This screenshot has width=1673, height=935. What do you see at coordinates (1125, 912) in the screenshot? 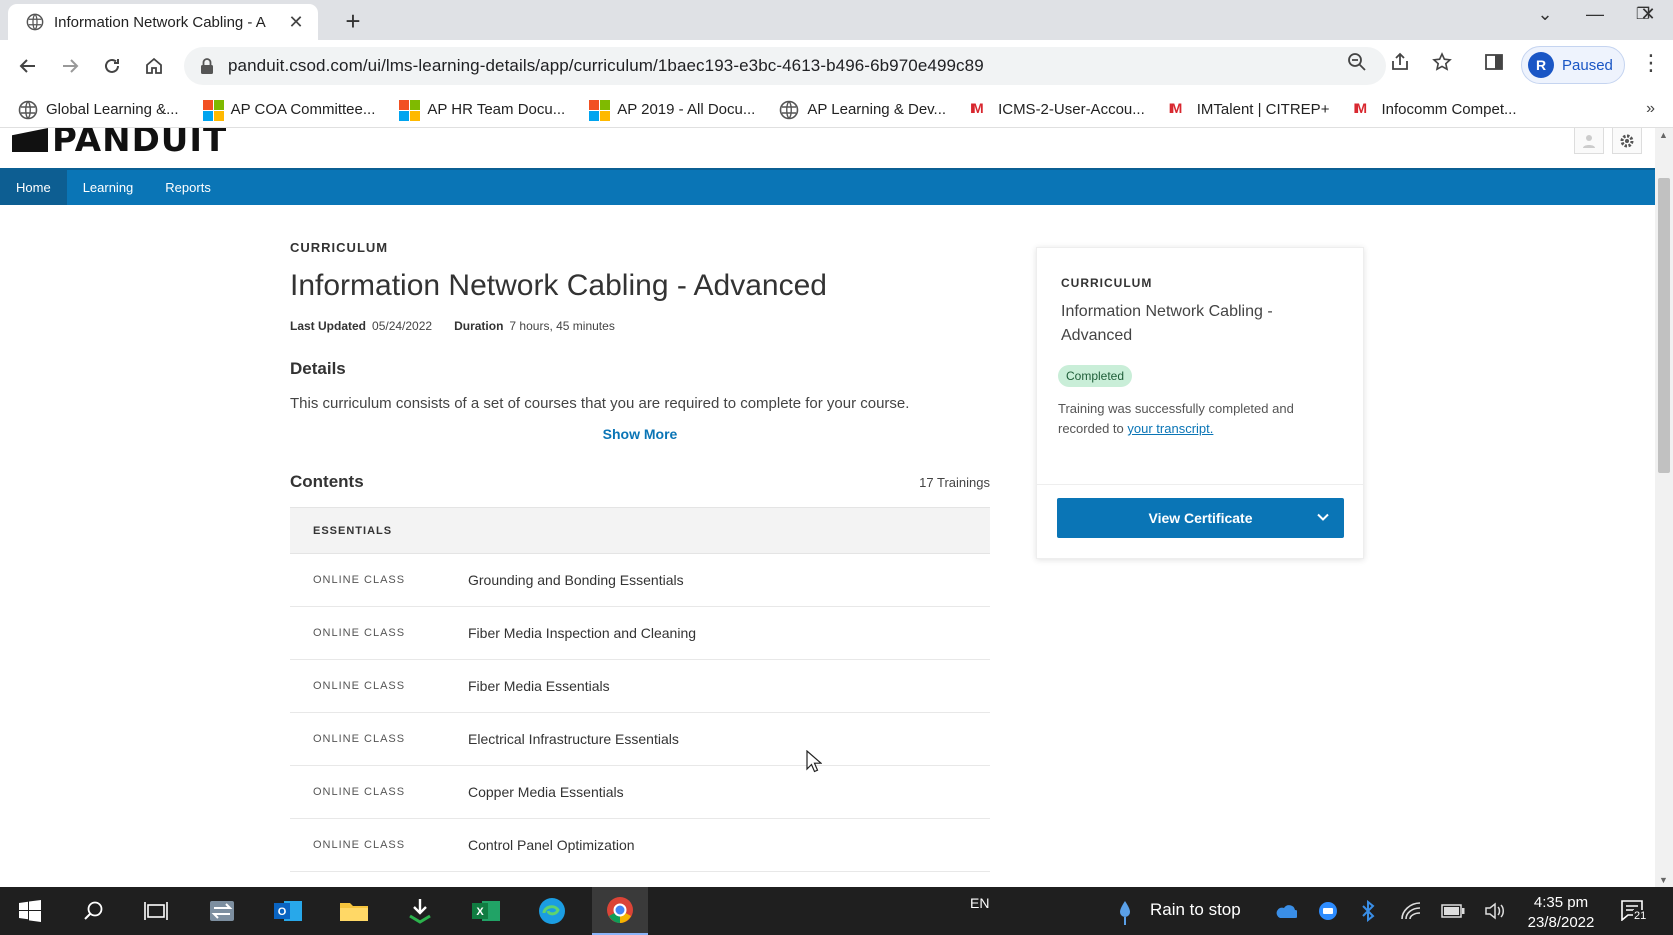
I see `weather-rain-icon` at bounding box center [1125, 912].